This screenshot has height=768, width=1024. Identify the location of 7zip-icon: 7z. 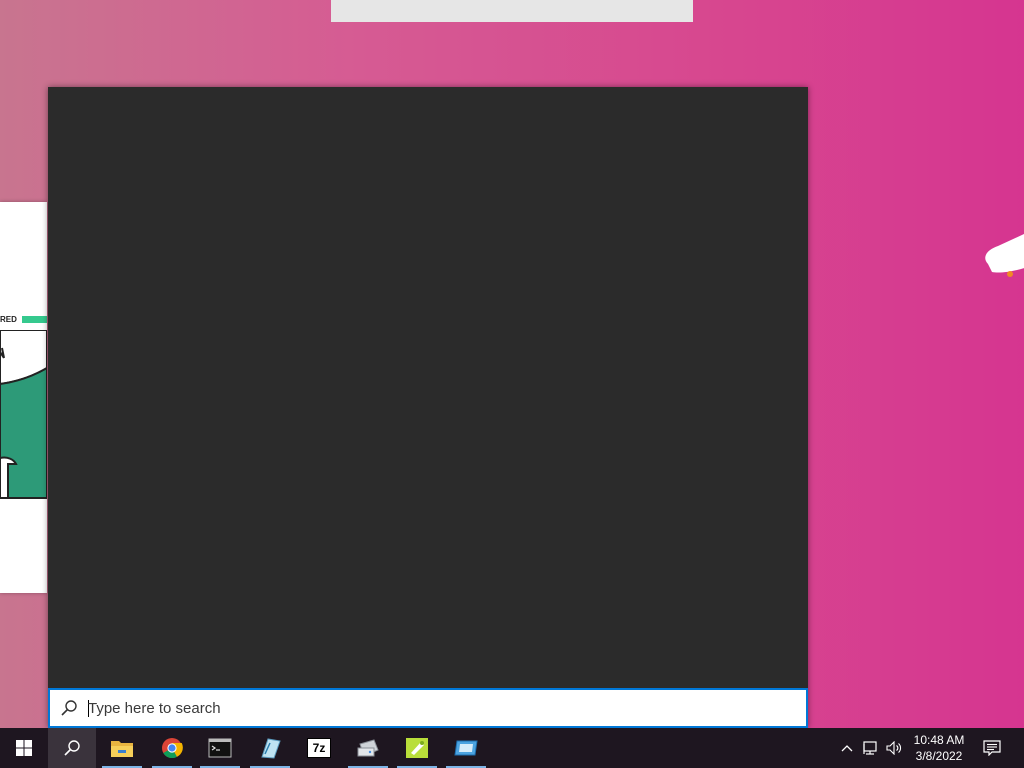
(319, 748).